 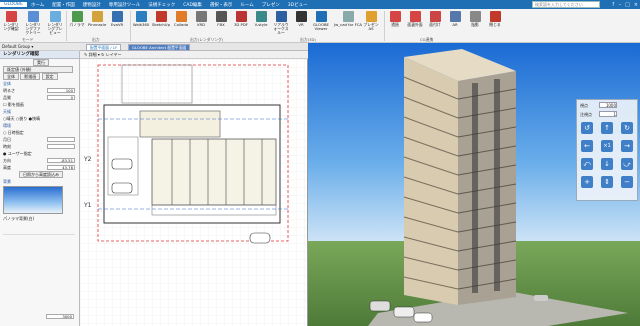 I want to click on quality-field: 0, so click(x=61, y=97).